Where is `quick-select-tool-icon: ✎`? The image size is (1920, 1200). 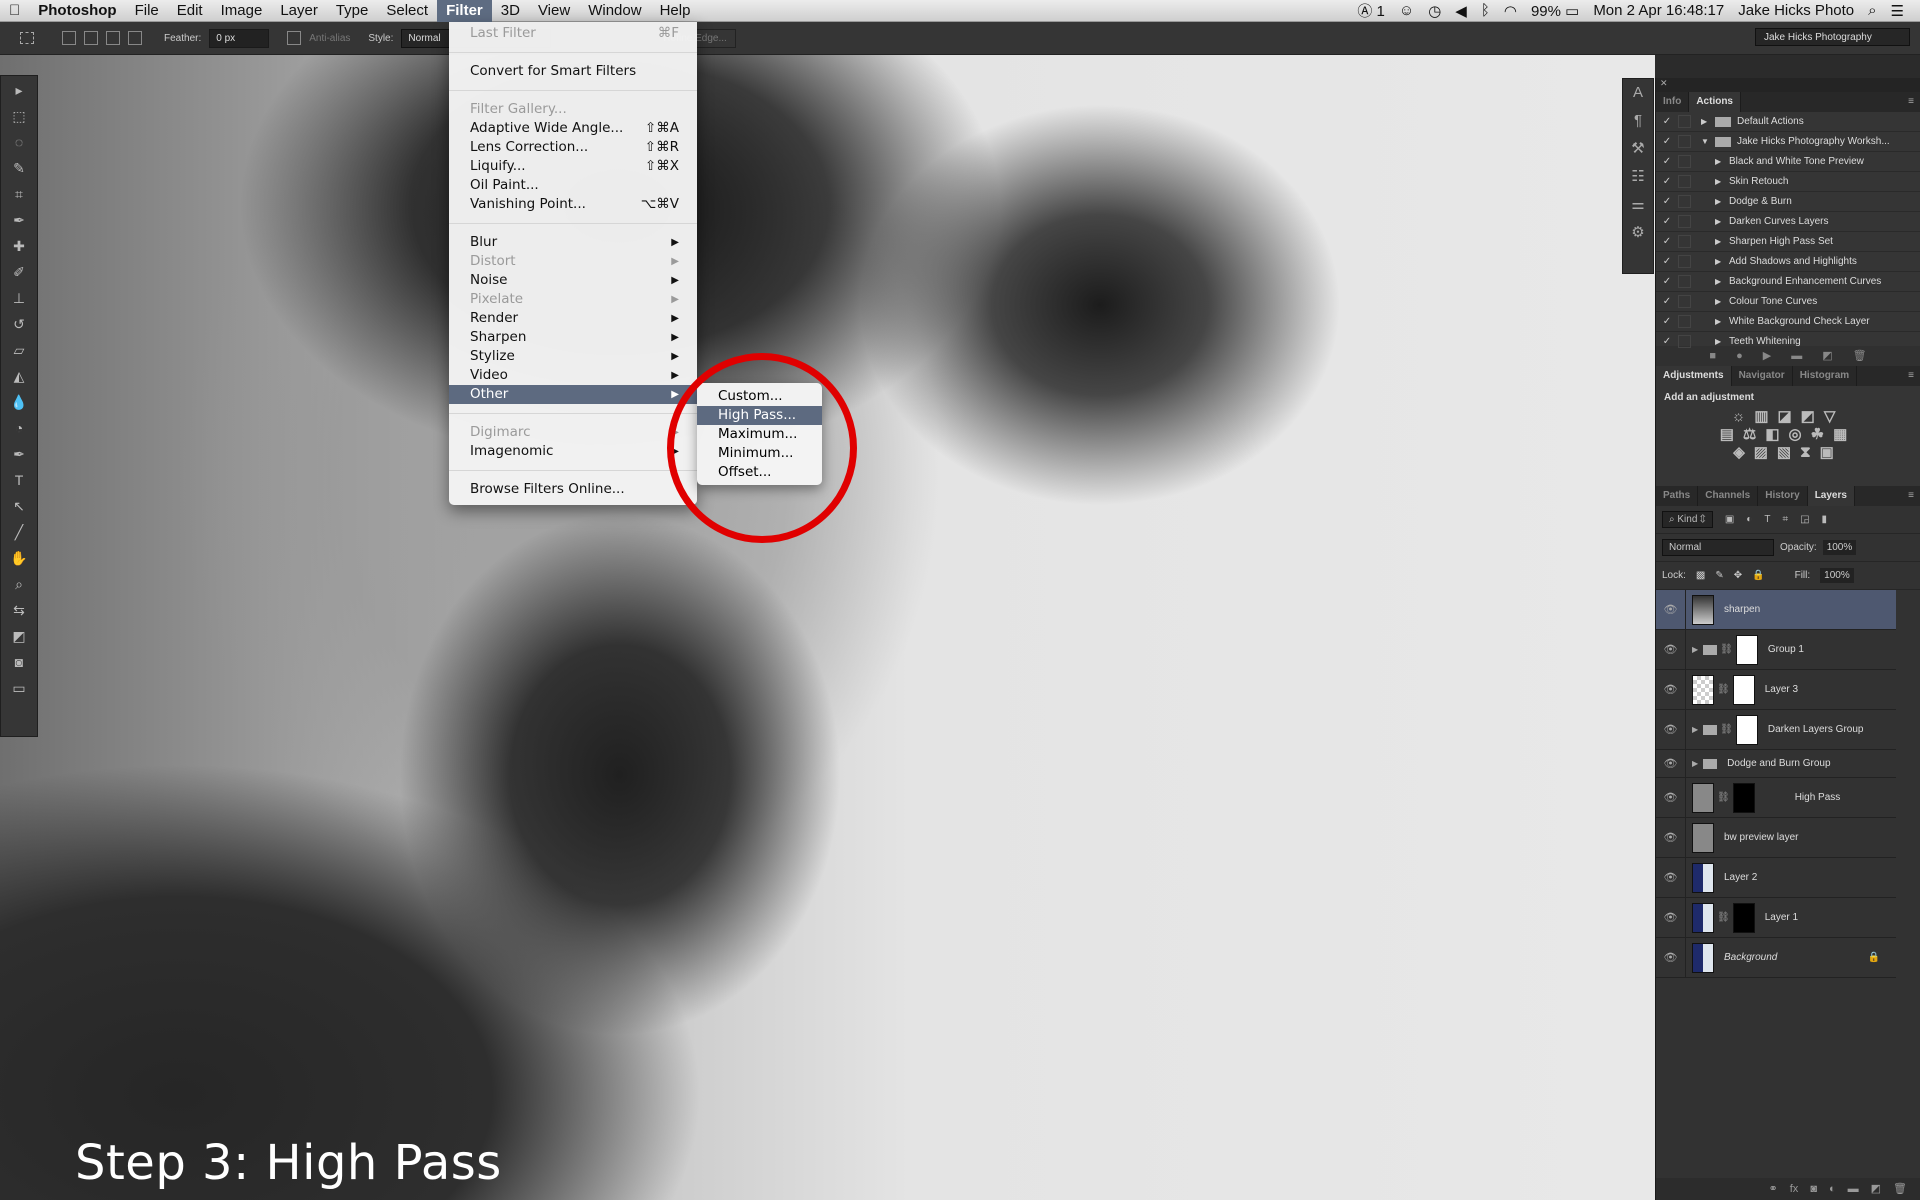
quick-select-tool-icon: ✎ is located at coordinates (19, 168).